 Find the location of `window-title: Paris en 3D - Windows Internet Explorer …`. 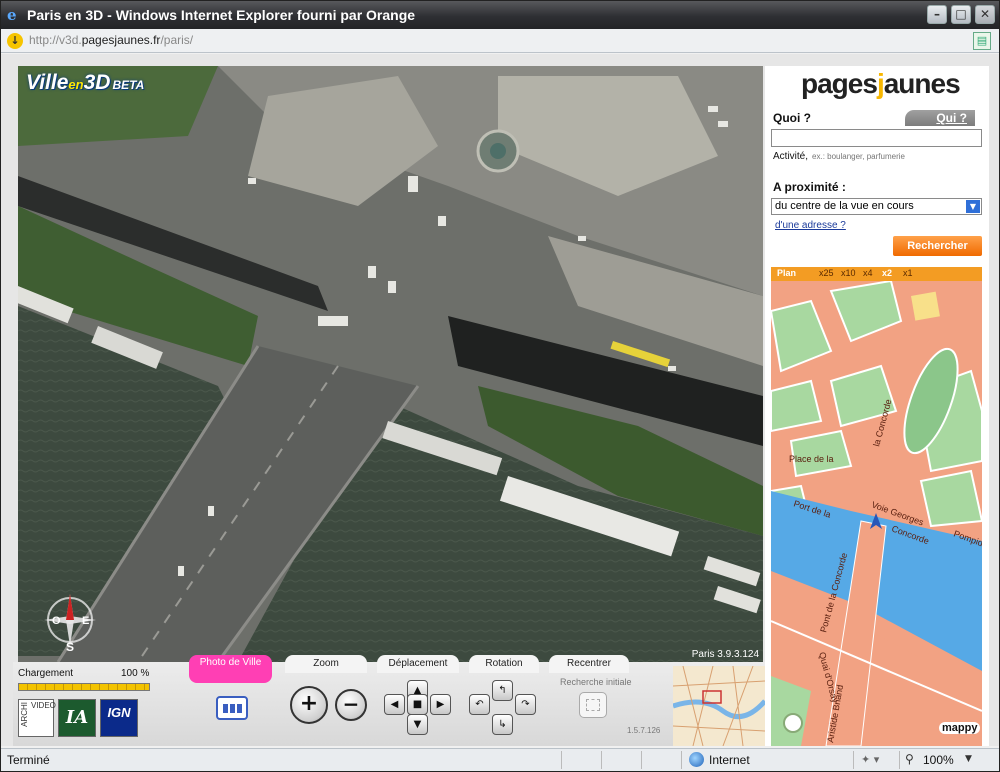

window-title: Paris en 3D - Windows Internet Explorer … is located at coordinates (221, 15).